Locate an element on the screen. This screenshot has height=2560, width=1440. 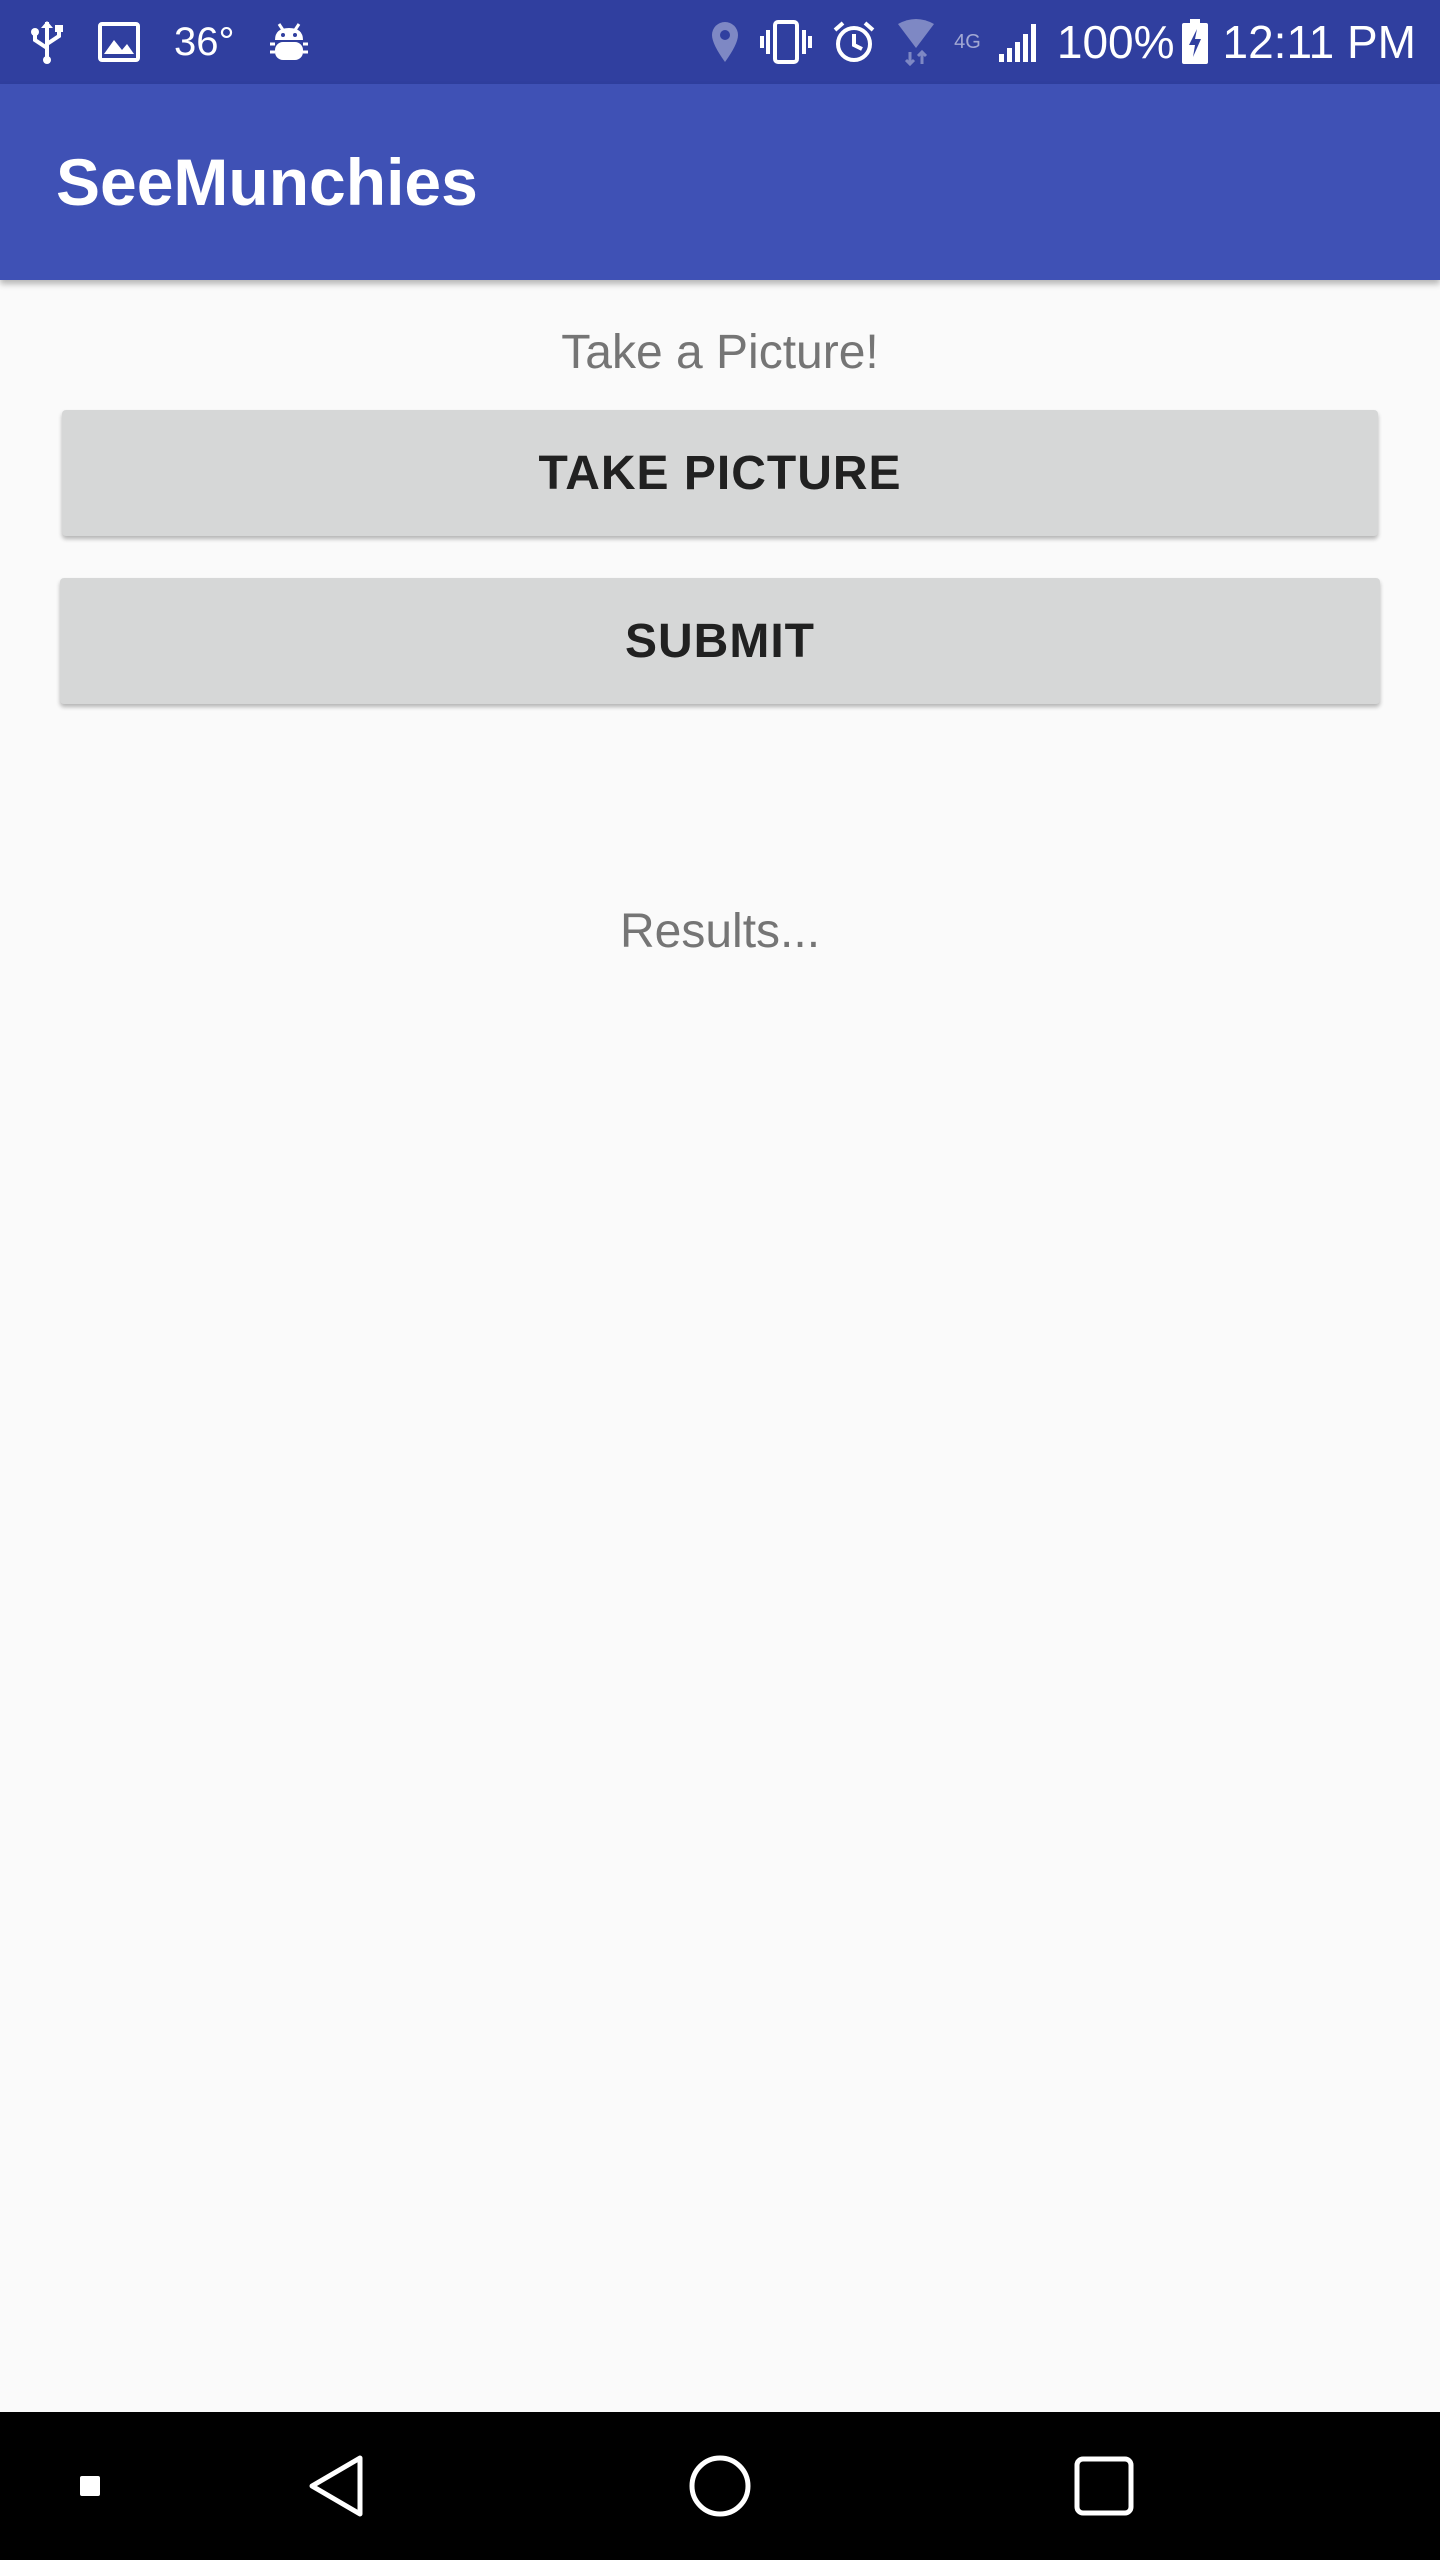
image-icon is located at coordinates (119, 42).